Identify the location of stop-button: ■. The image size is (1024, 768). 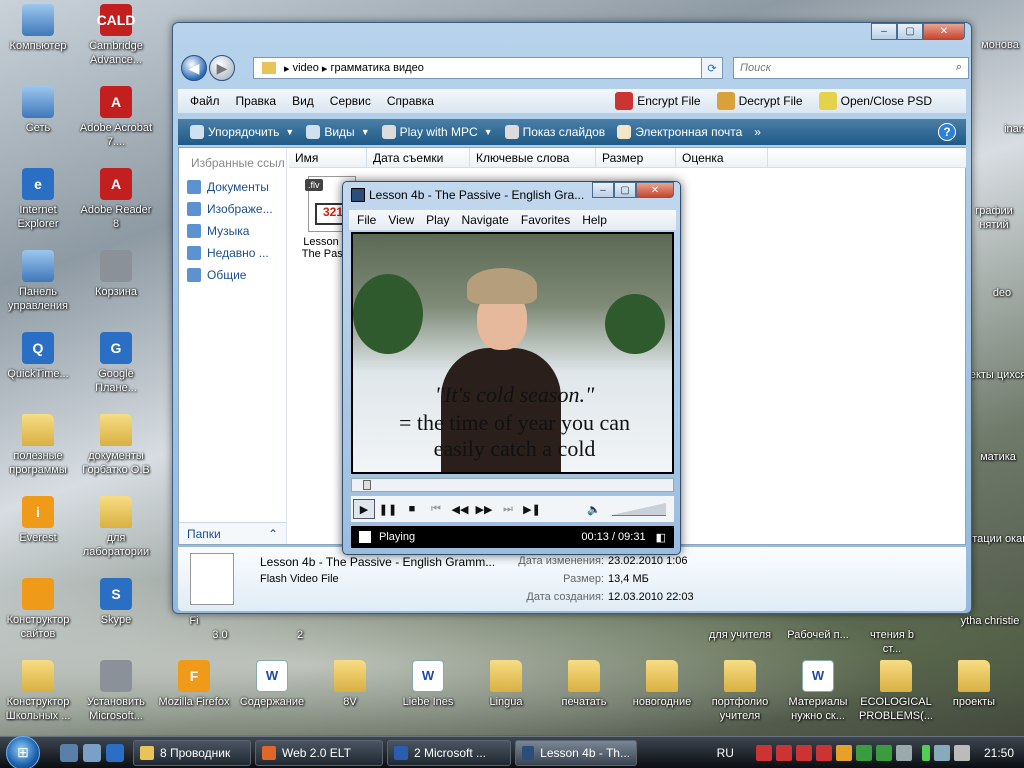
(412, 509).